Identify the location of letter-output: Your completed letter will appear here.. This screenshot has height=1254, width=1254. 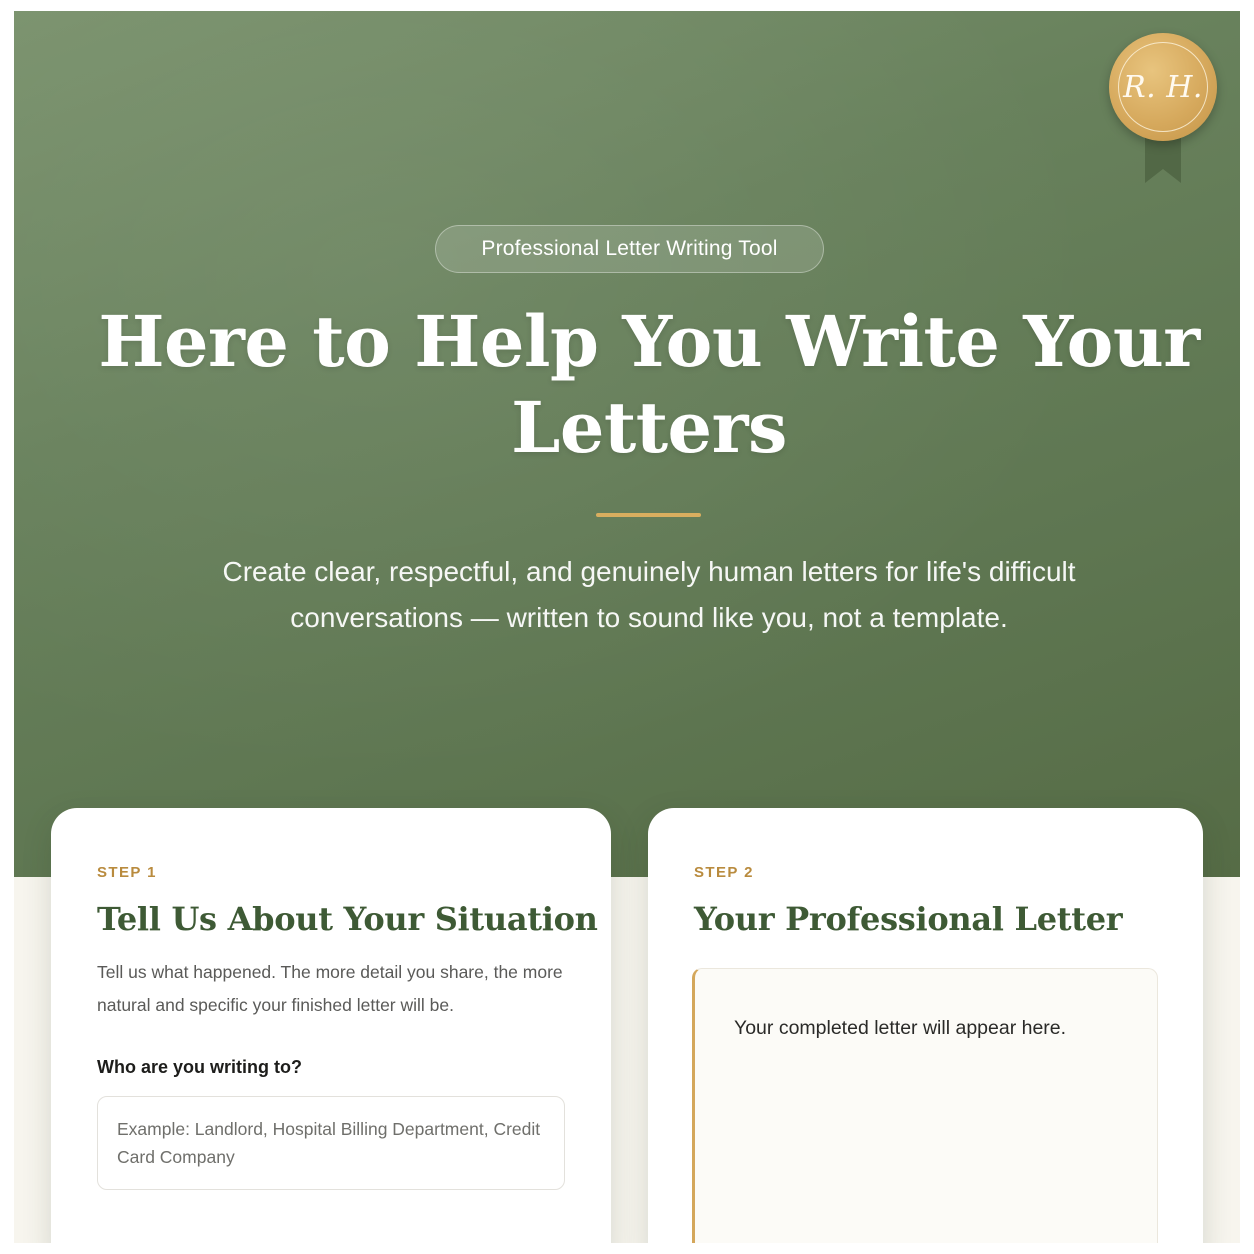
(925, 1105).